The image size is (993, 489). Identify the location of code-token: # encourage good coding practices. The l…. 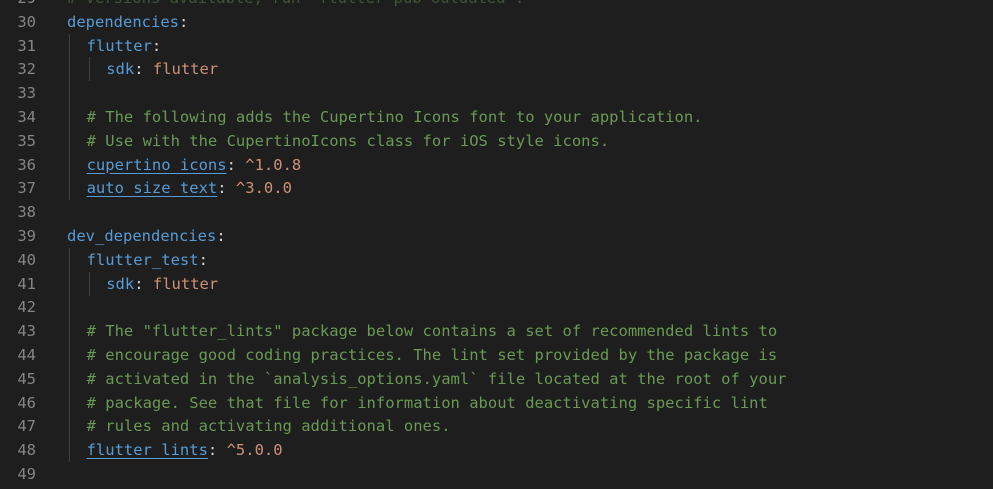
(432, 355).